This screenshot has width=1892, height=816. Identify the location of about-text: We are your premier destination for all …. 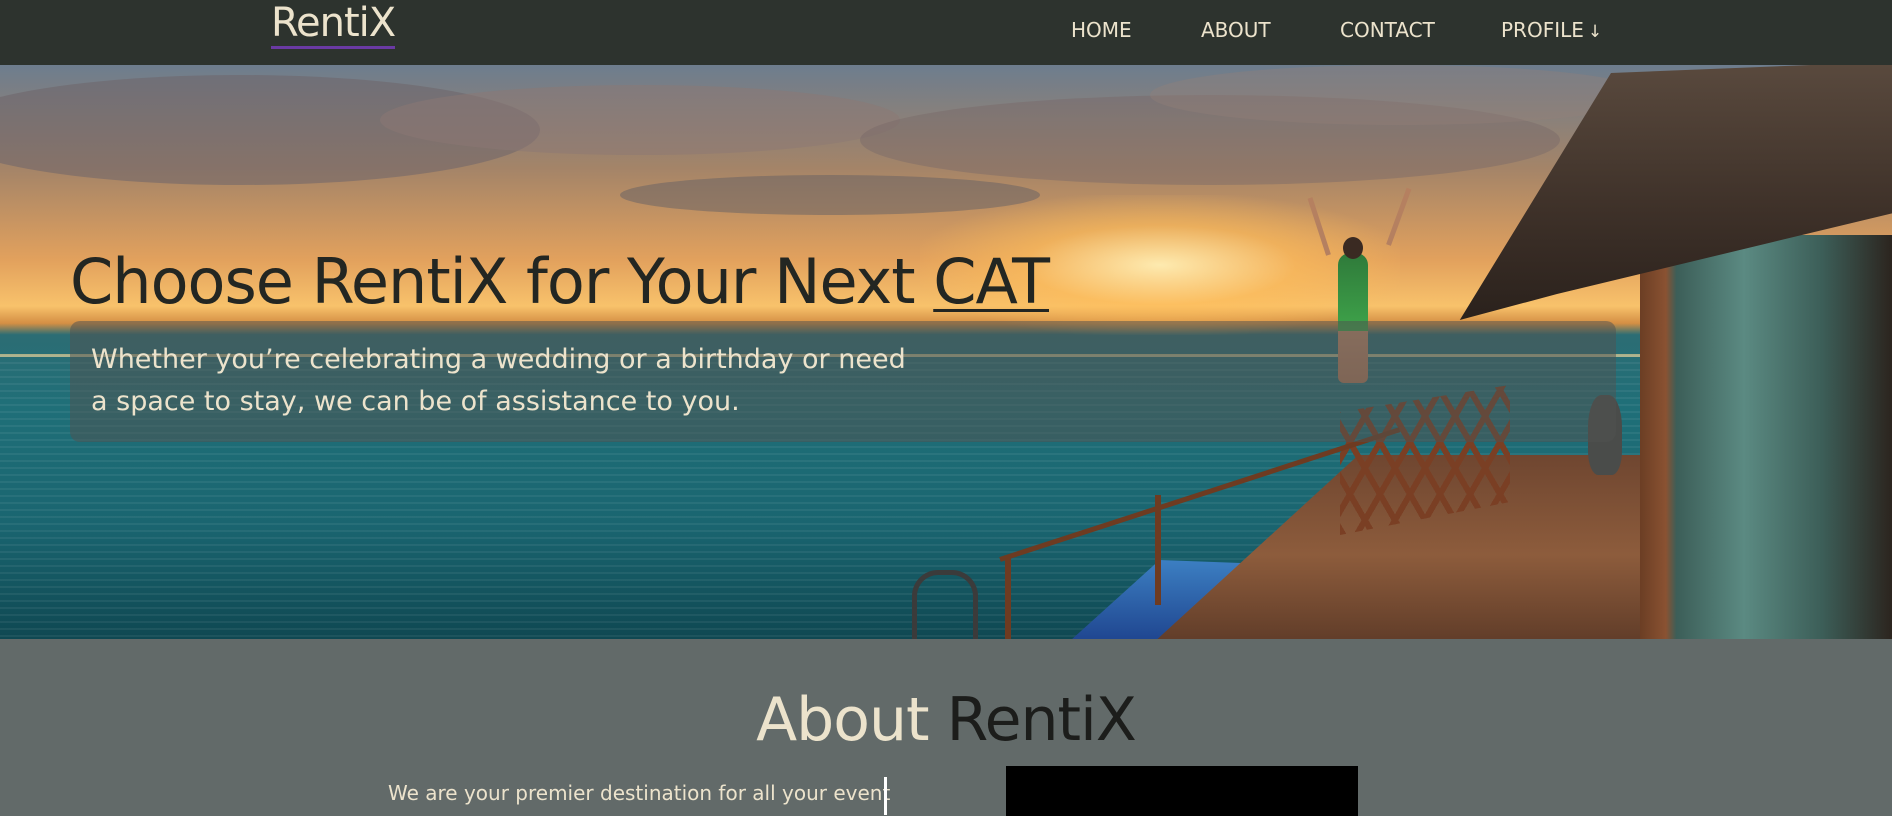
(639, 793).